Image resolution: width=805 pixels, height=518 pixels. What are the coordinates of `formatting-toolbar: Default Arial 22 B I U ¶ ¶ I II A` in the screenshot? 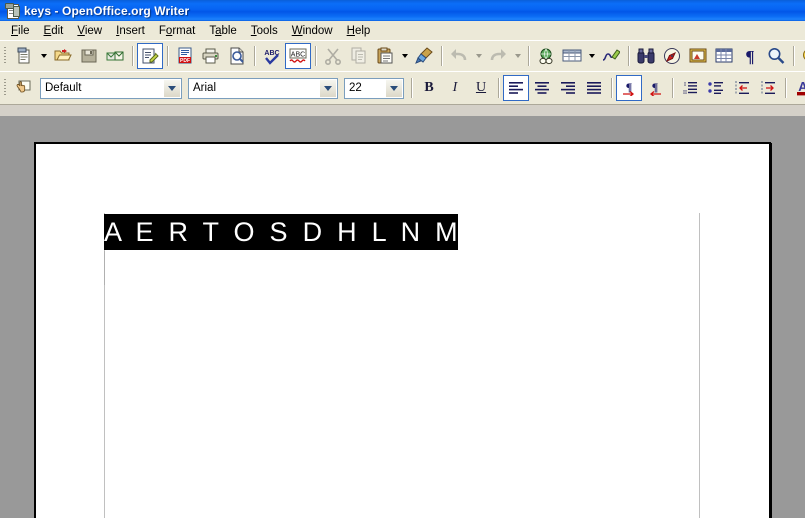 It's located at (402, 88).